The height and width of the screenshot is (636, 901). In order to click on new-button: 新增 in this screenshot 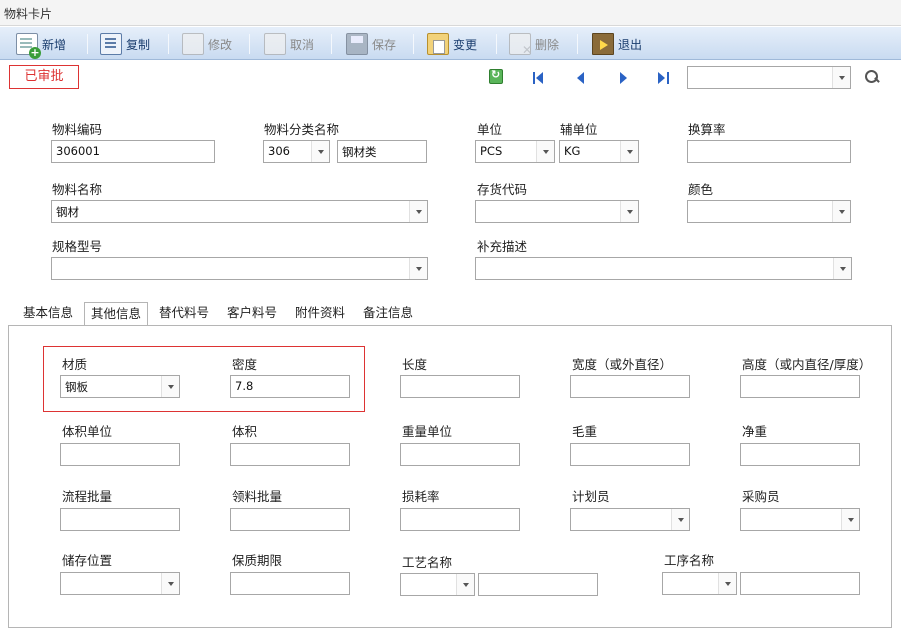, I will do `click(41, 45)`.